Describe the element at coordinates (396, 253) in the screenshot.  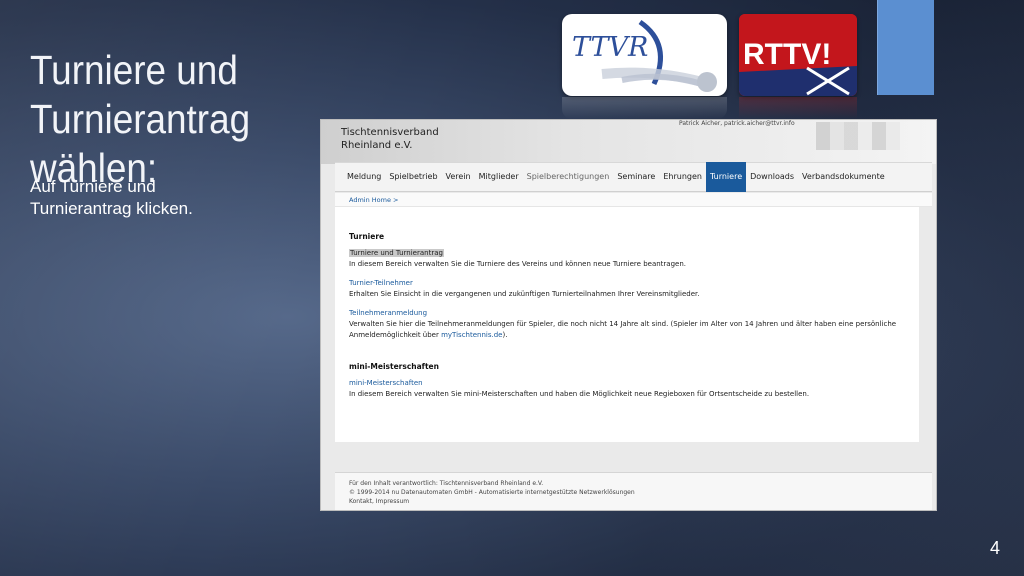
I see `link-turniere-und-turnierantrag: Turniere und Turnierantrag` at that location.